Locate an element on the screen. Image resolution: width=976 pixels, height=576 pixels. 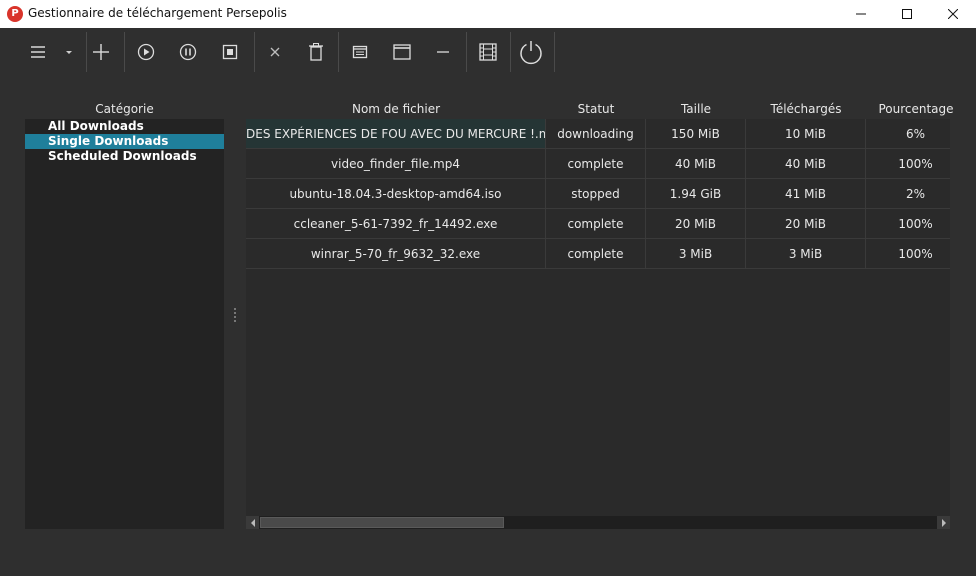
category-header: Catégorie is located at coordinates (124, 109).